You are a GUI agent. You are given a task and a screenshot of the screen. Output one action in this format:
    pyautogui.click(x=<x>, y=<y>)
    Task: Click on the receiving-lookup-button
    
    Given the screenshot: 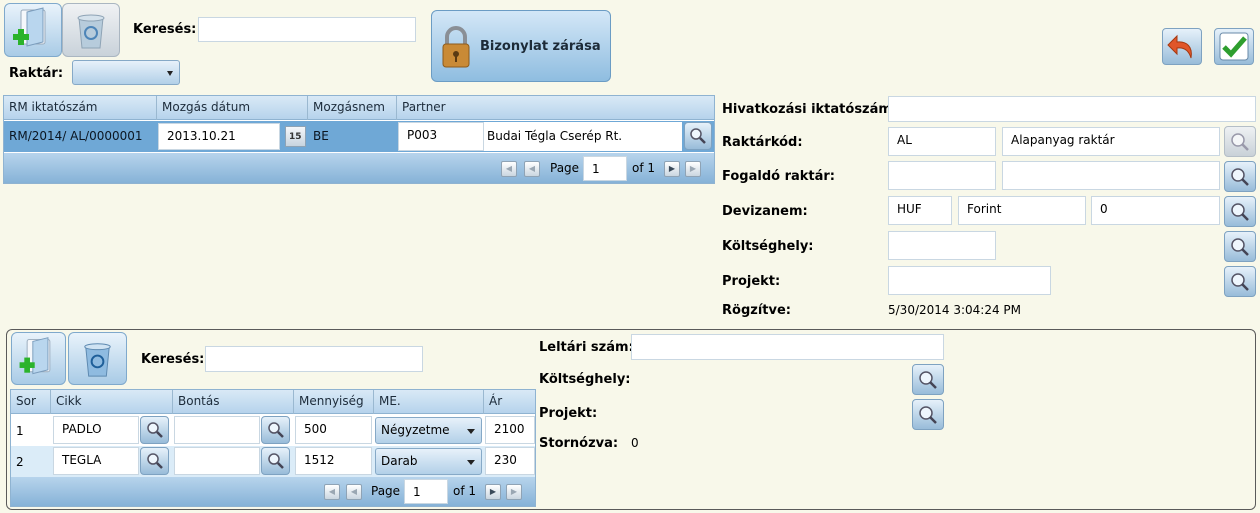 What is the action you would take?
    pyautogui.click(x=1240, y=176)
    